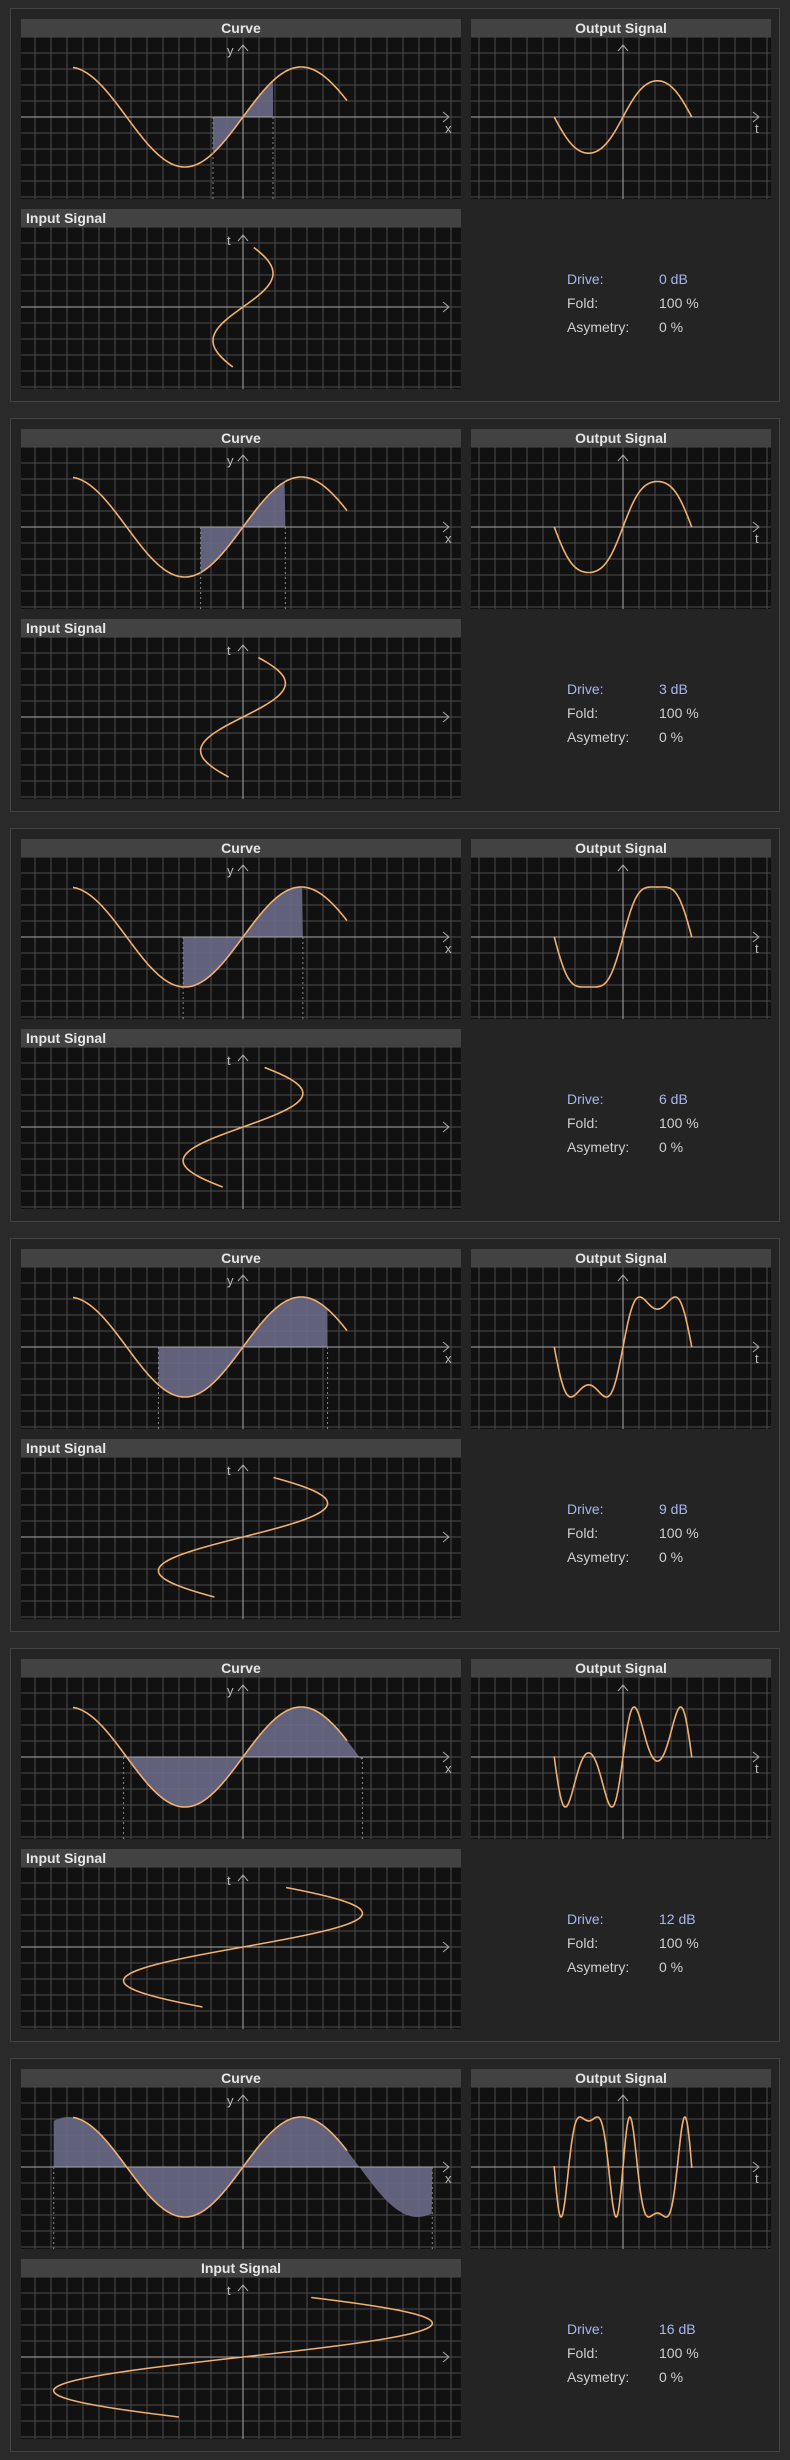  I want to click on drive-row: Drive: 6 dB, so click(667, 1103).